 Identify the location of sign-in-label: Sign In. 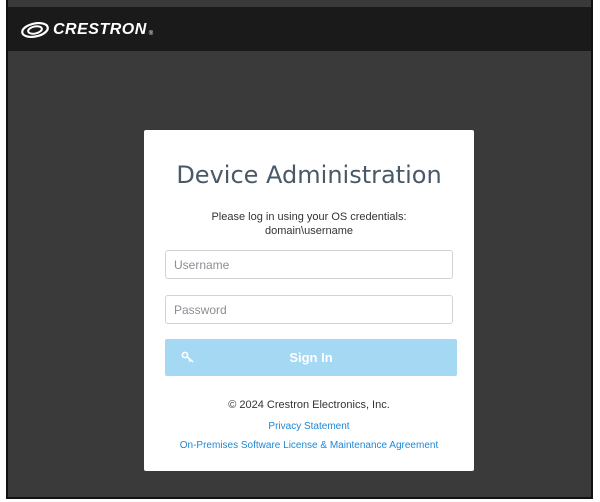
(311, 357).